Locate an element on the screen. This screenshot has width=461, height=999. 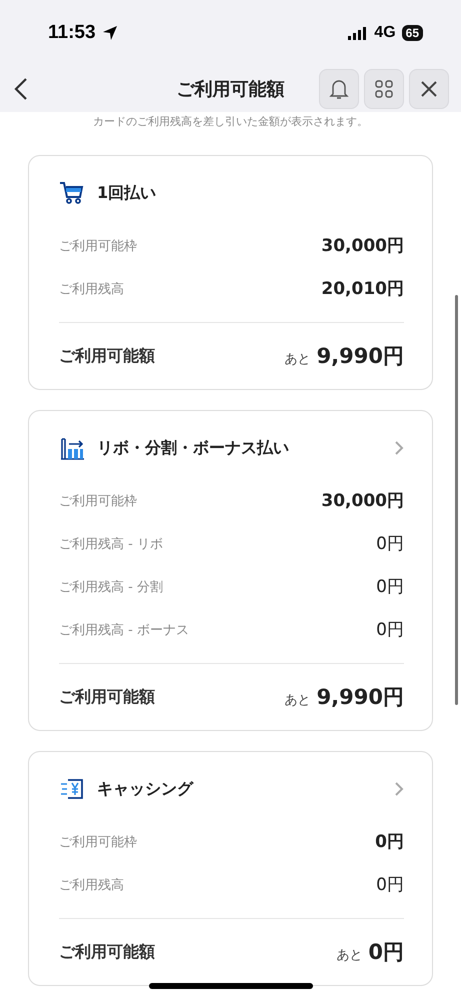
back-chevron-icon is located at coordinates (21, 89).